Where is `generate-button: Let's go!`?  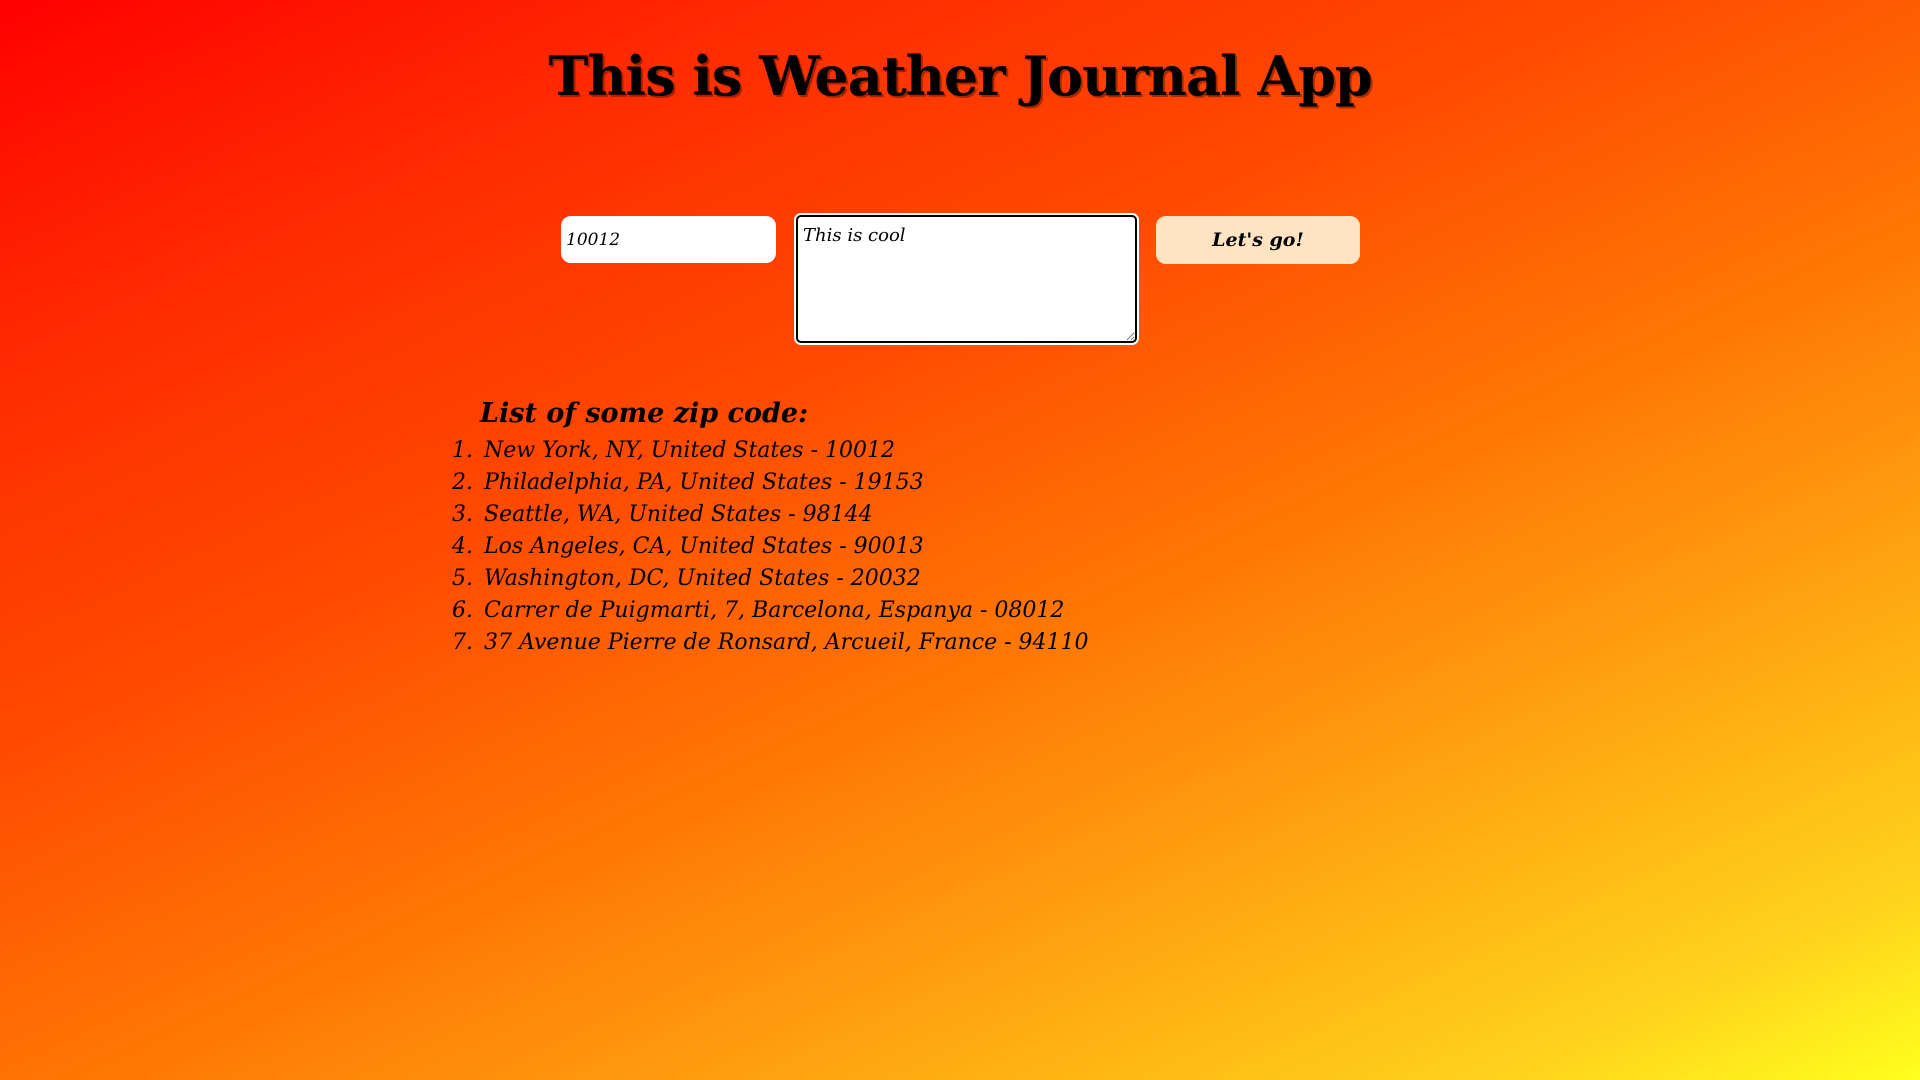 generate-button: Let's go! is located at coordinates (1258, 240).